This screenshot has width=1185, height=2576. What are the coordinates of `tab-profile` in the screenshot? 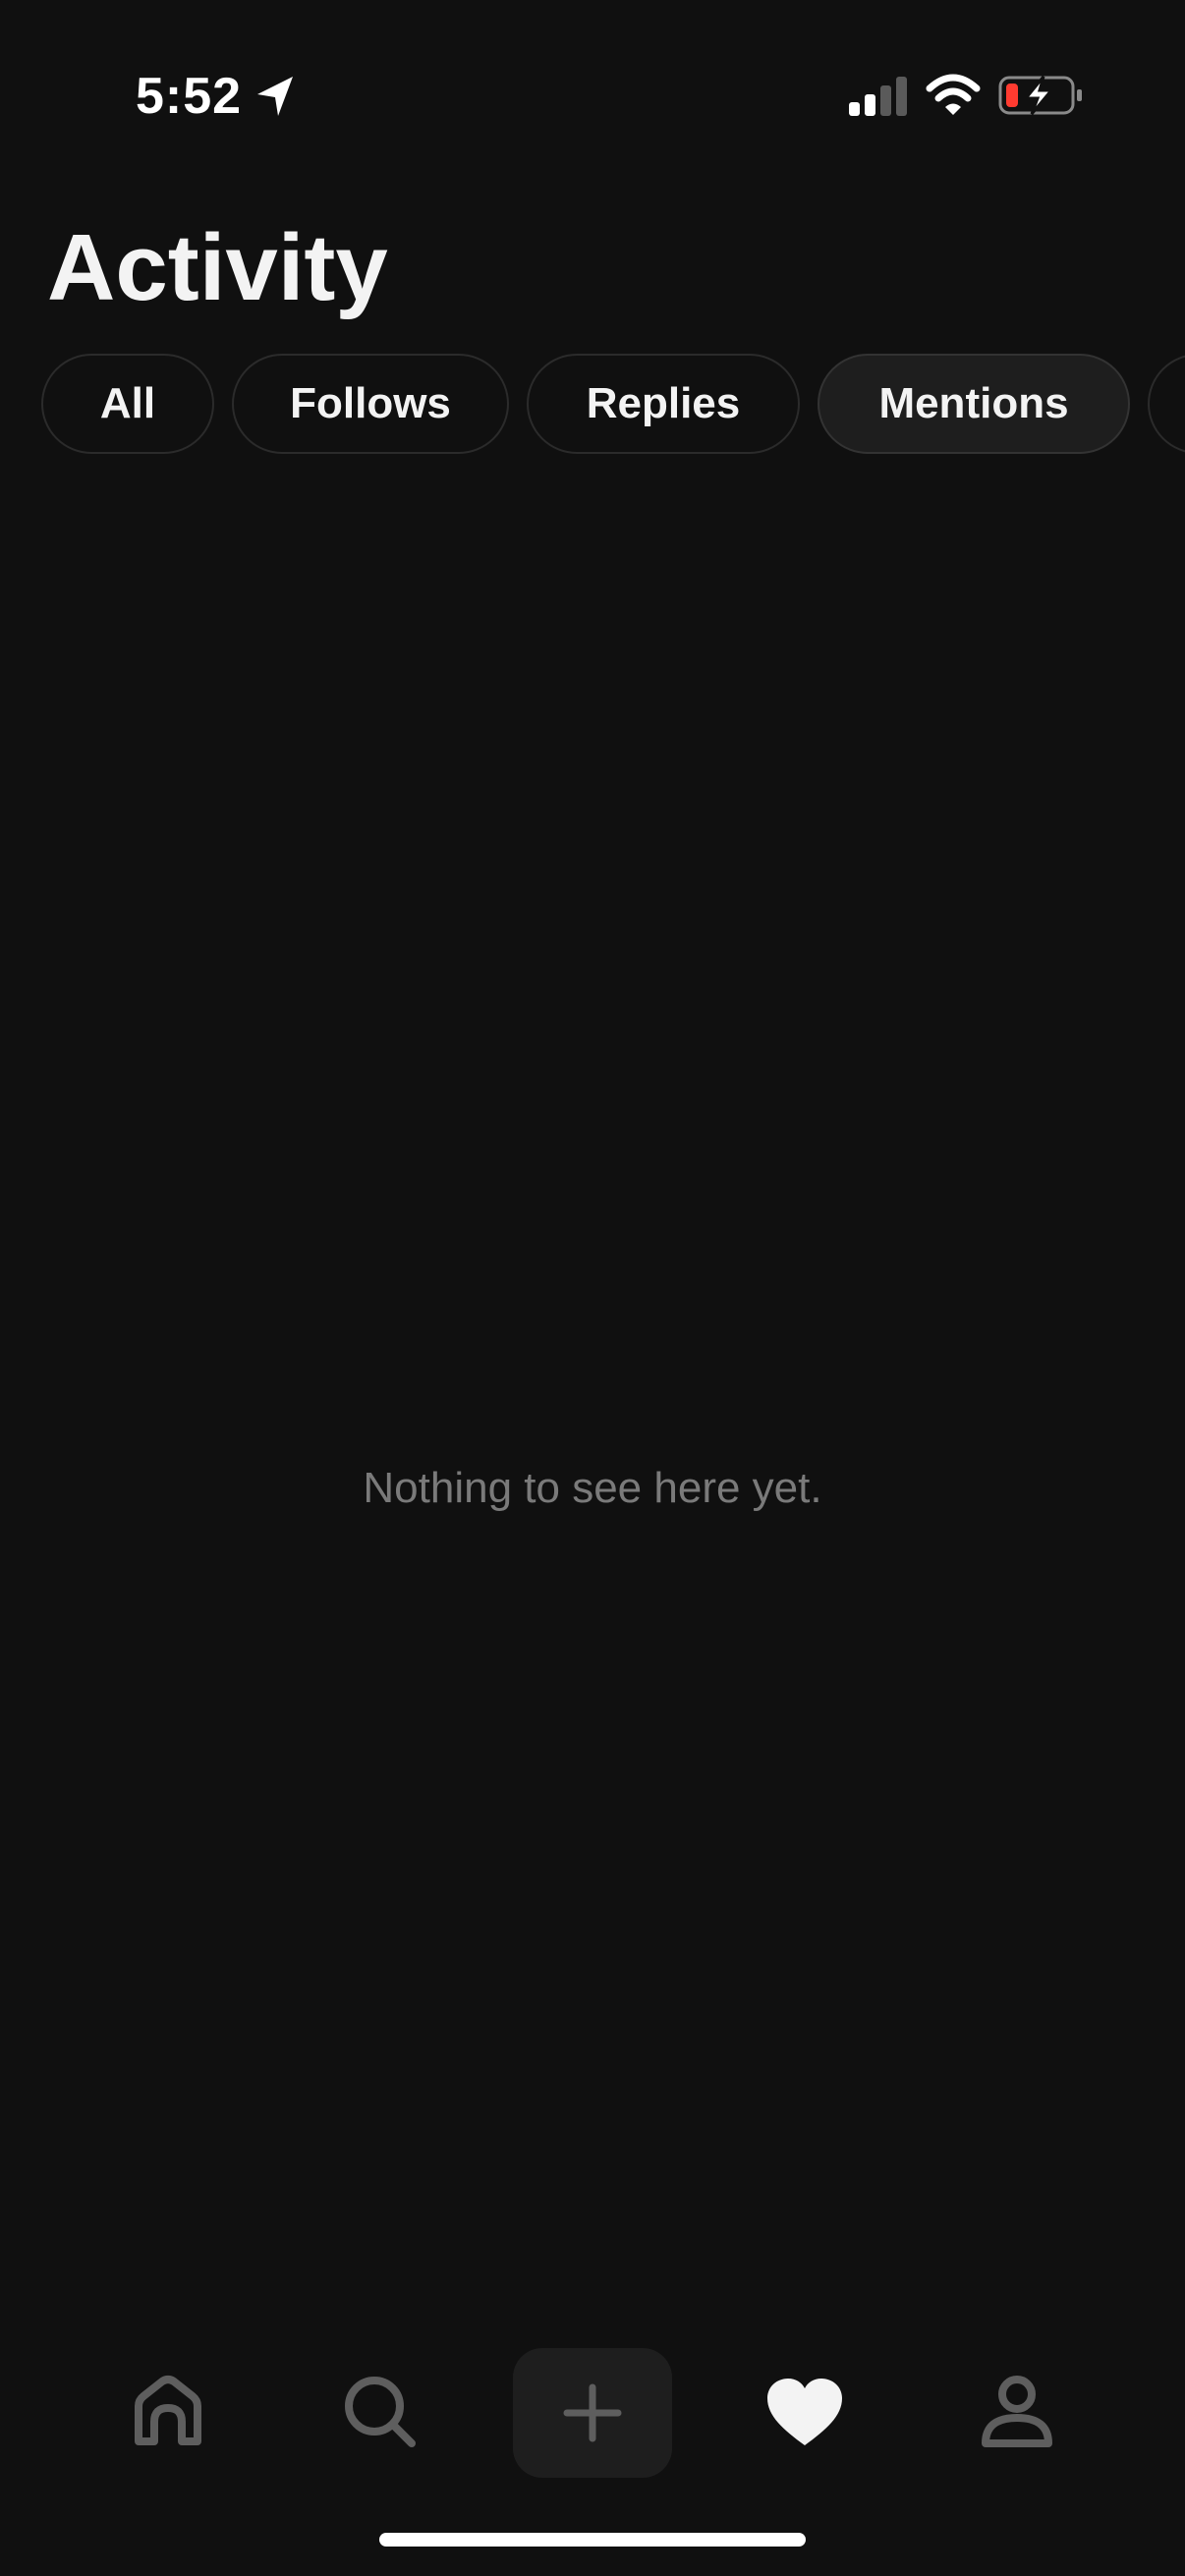 It's located at (1017, 2412).